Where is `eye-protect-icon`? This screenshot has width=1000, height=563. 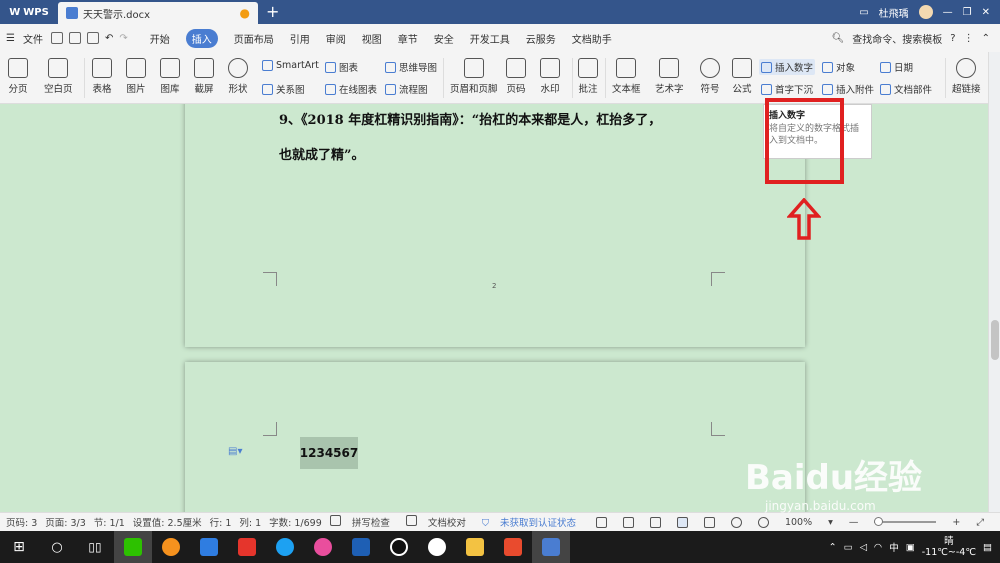
eye-protect-icon is located at coordinates (763, 522).